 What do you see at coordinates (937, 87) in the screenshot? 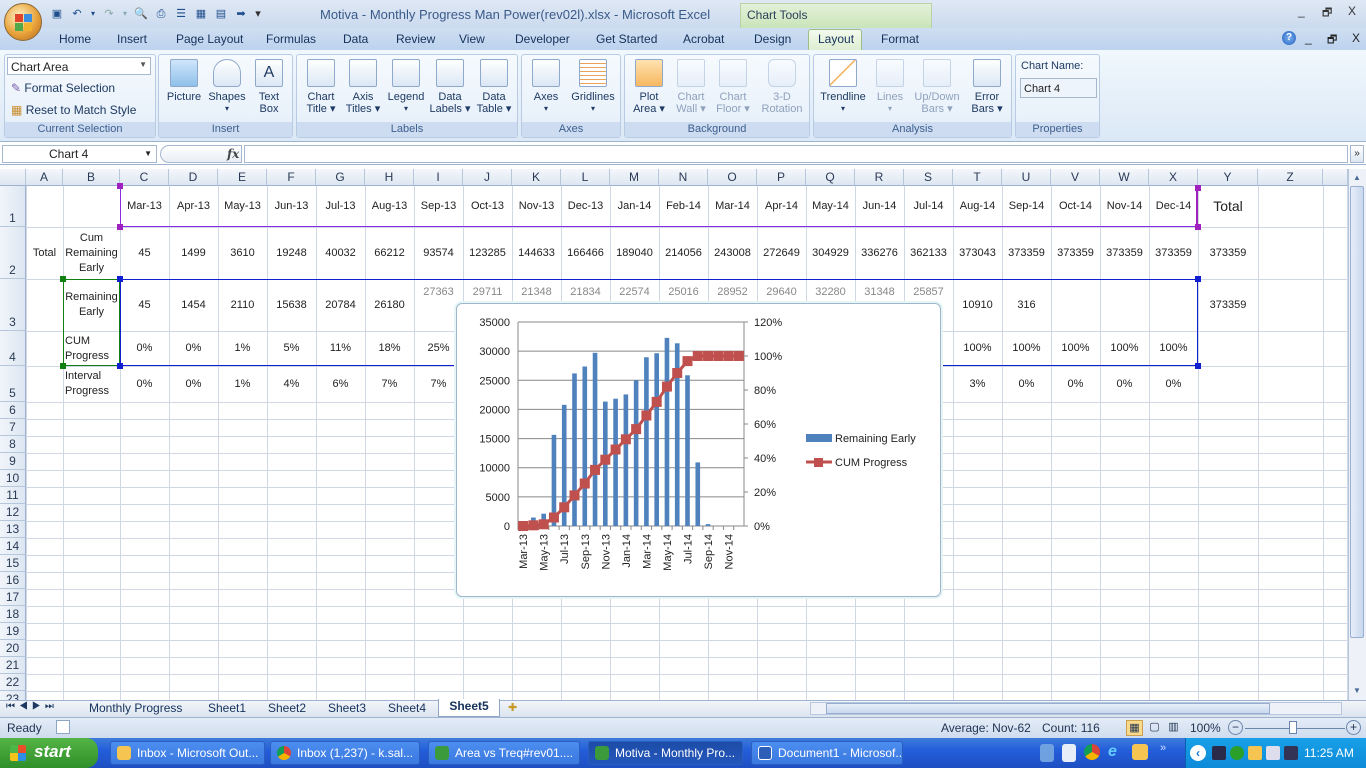
I see `up-down-bars-button: Up/Down Bars ▾` at bounding box center [937, 87].